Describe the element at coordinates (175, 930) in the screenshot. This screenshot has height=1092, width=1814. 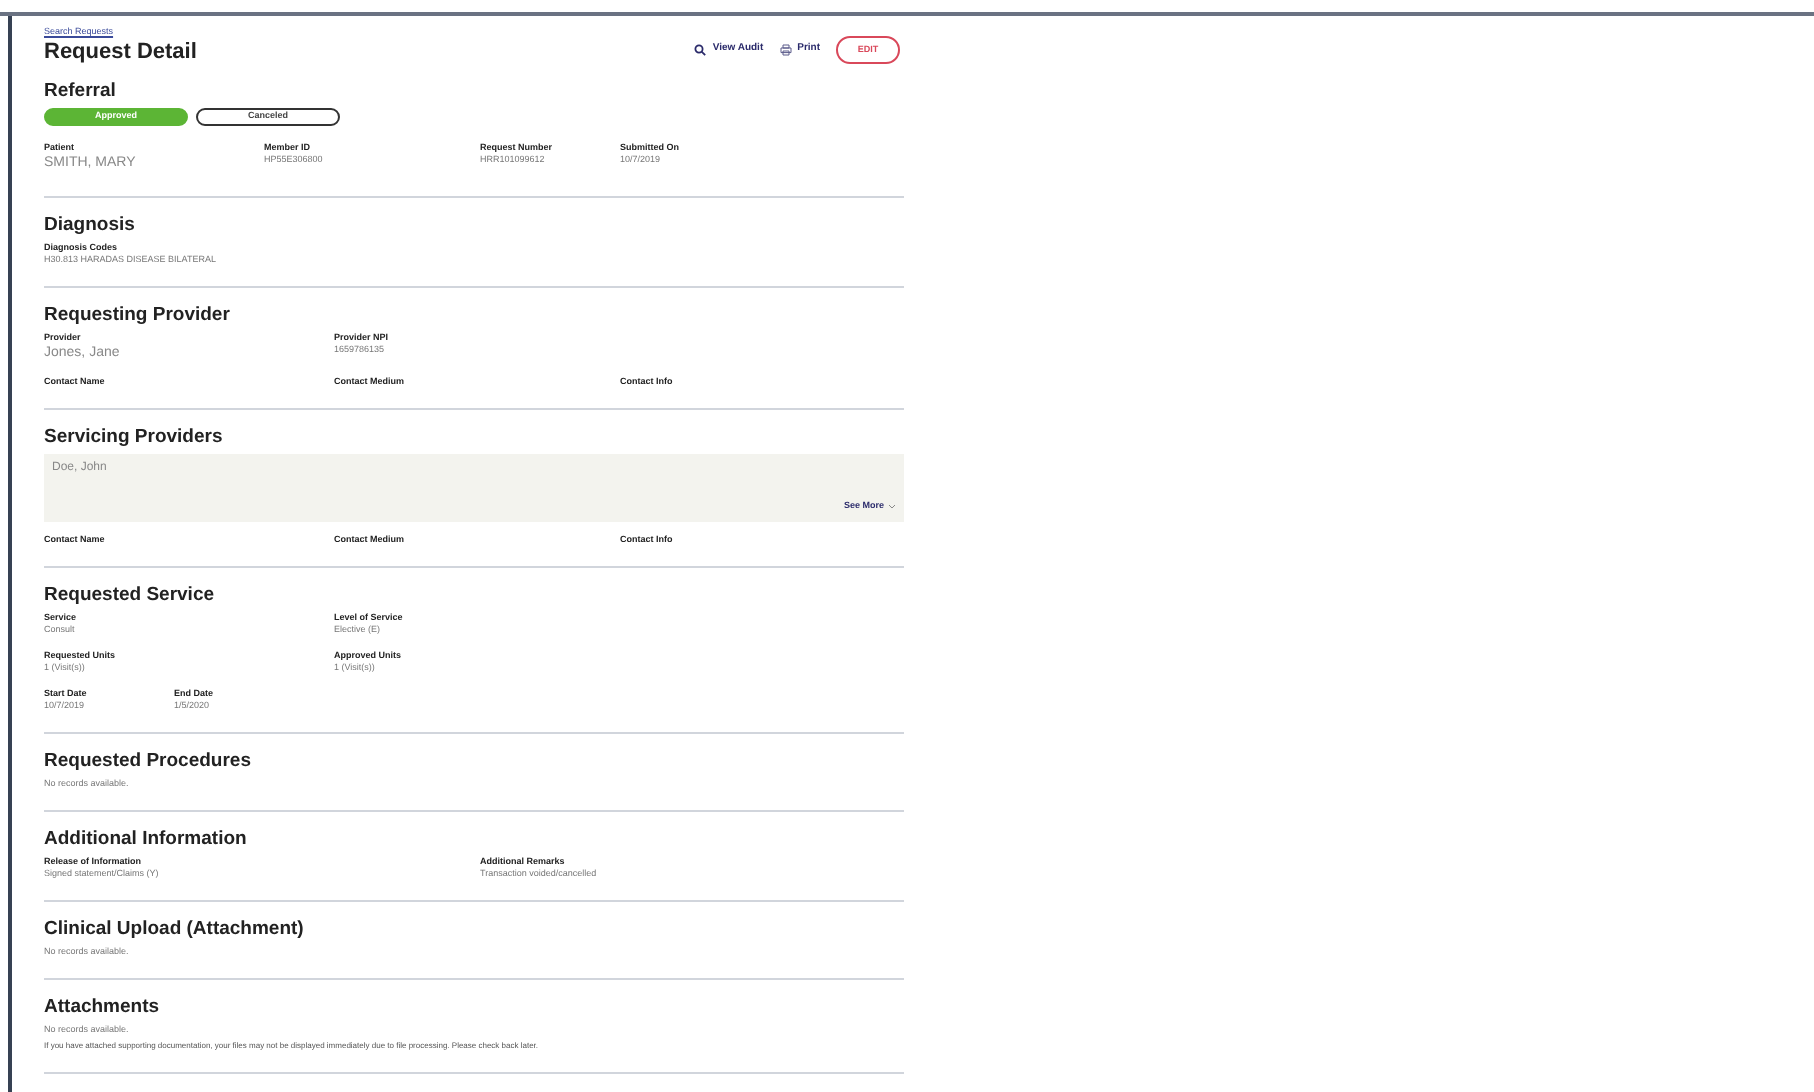
I see `section-heading: Clinical Upload (Attachment)` at that location.